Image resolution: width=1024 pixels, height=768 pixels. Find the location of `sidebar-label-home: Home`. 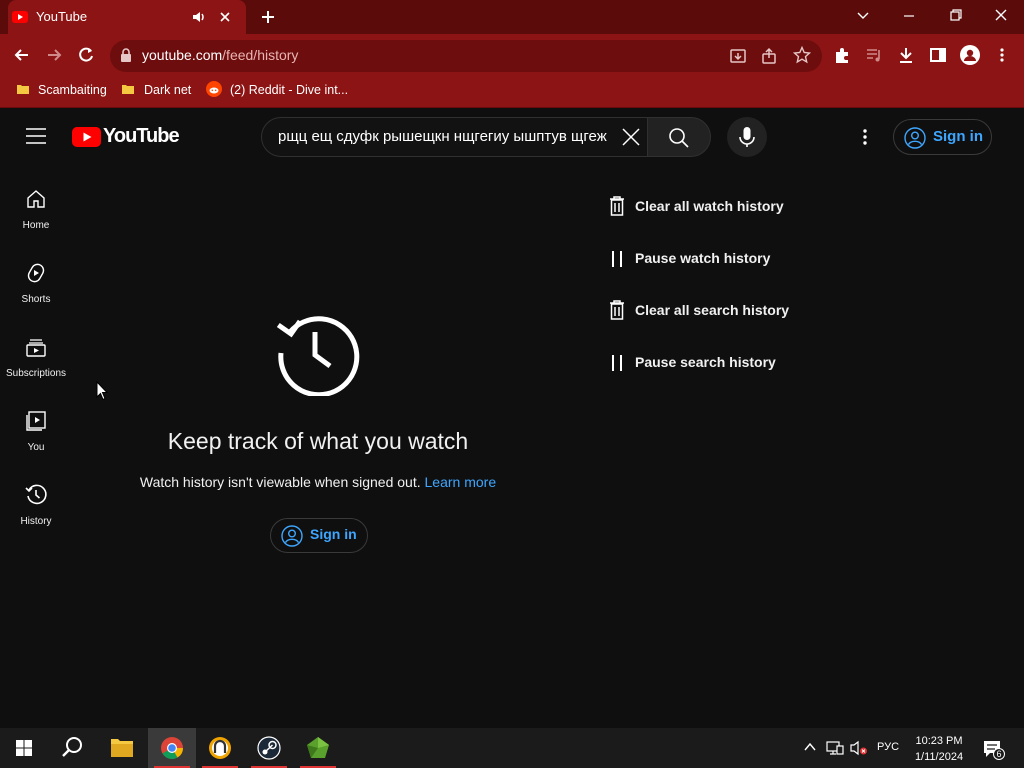

sidebar-label-home: Home is located at coordinates (36, 225).